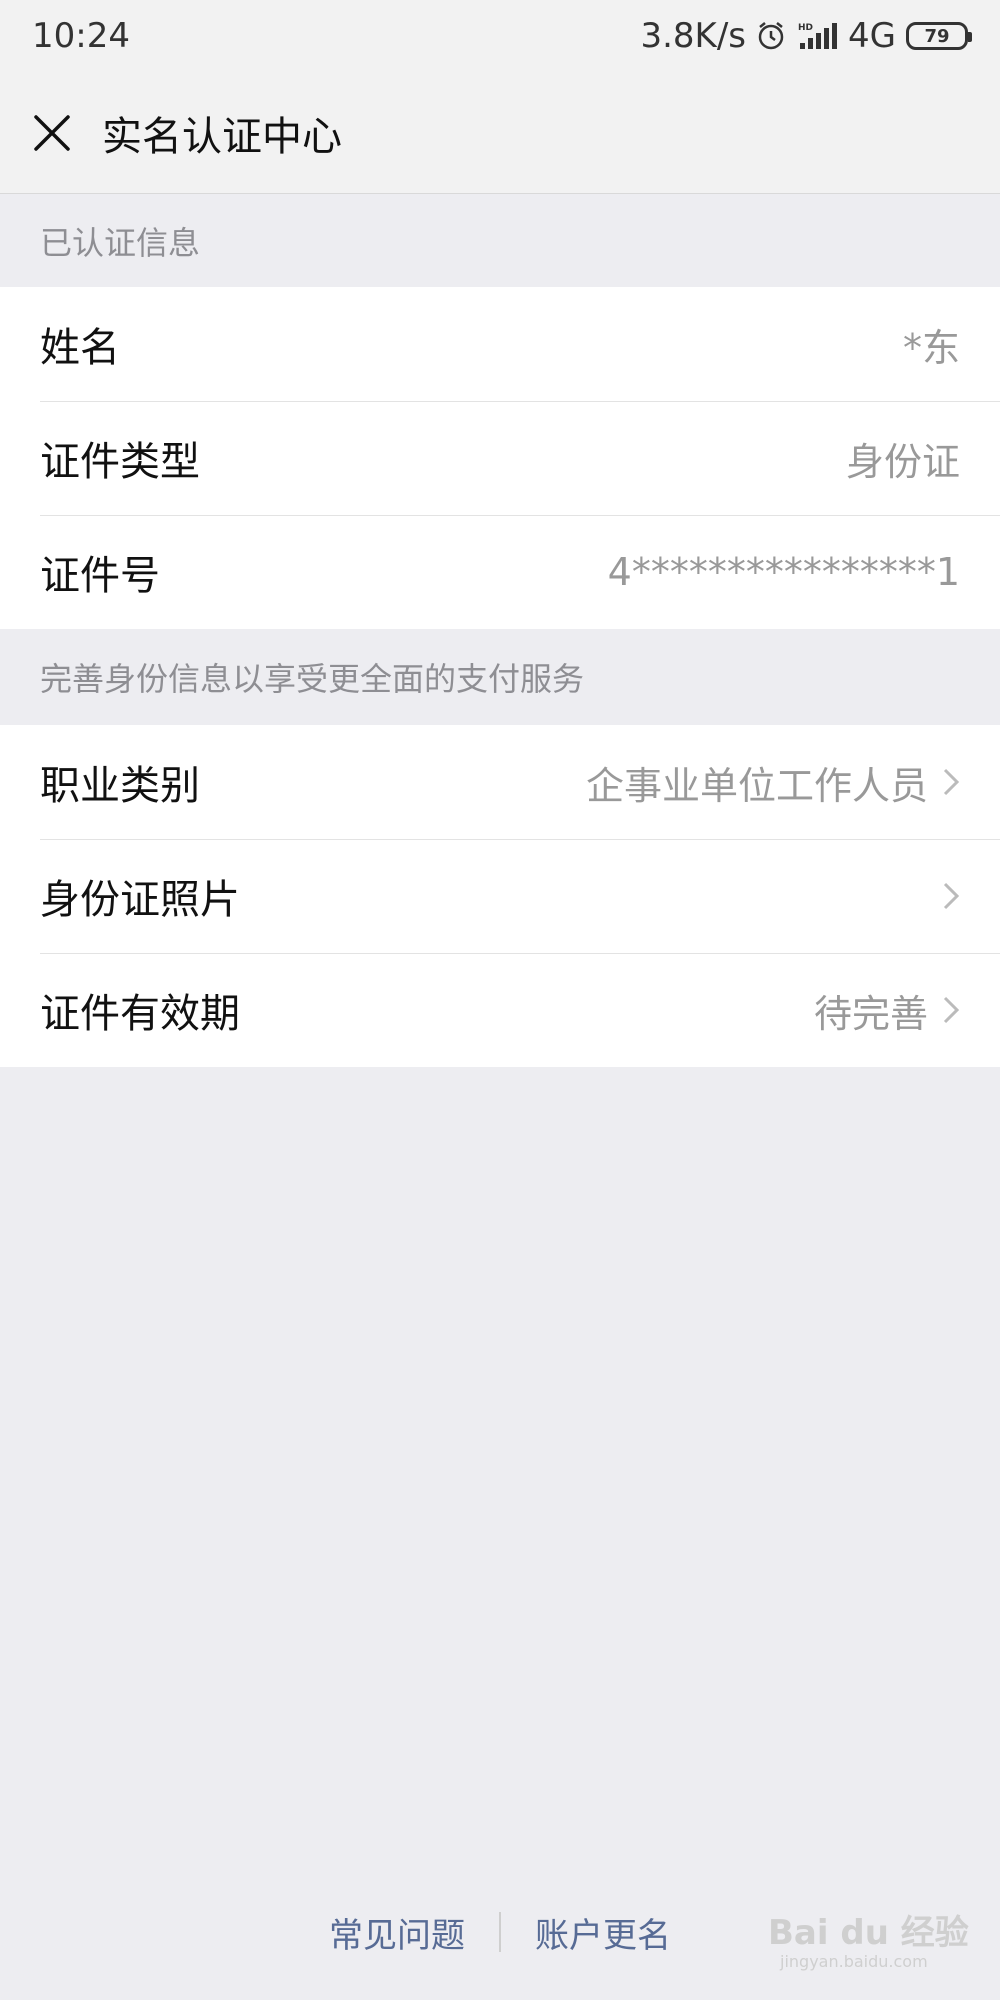 Image resolution: width=1000 pixels, height=2000 pixels. I want to click on section-header-complete: 完善身份信息以享受更全面的支付服务, so click(312, 679).